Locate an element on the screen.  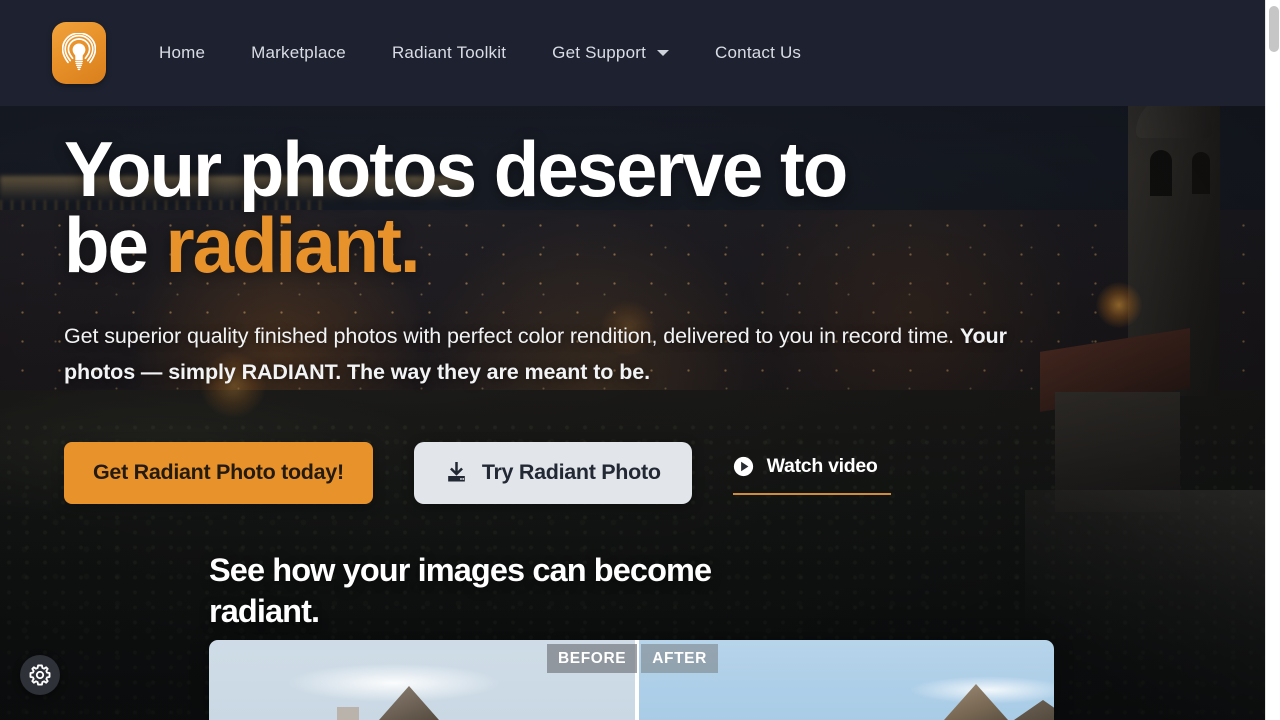
section-heading-line-1: See how your images can become is located at coordinates (460, 569).